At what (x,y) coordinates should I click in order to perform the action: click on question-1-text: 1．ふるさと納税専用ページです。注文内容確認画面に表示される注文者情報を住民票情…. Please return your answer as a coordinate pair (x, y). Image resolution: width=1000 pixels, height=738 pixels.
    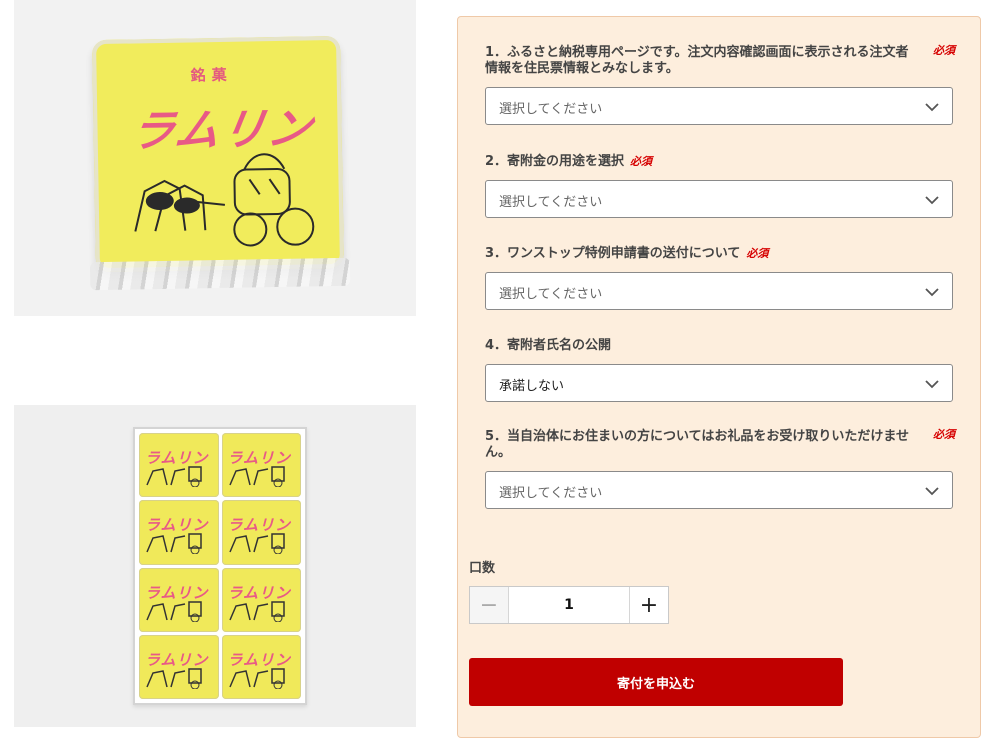
    Looking at the image, I should click on (697, 60).